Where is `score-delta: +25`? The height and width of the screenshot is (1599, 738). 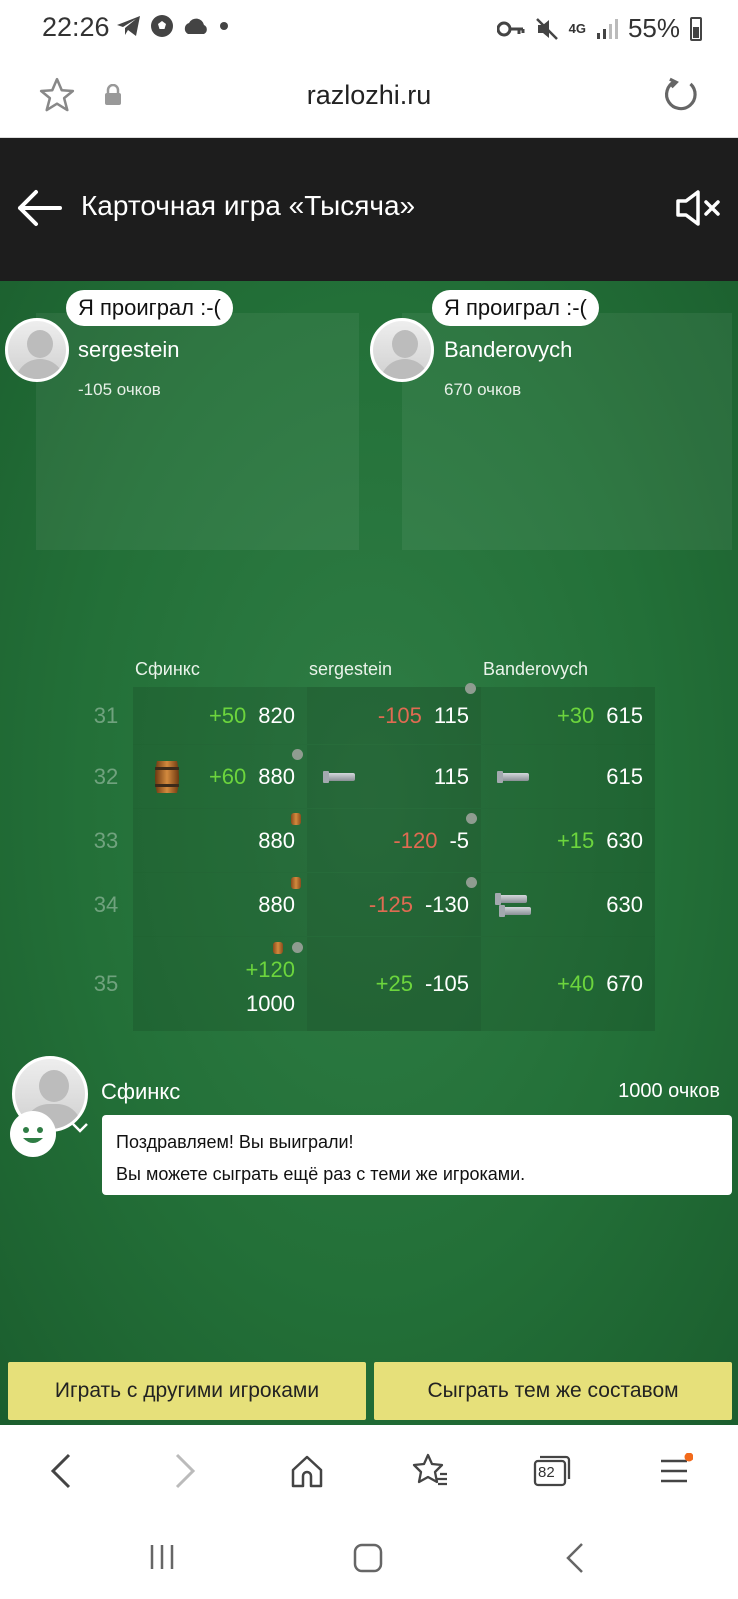
score-delta: +25 is located at coordinates (394, 983).